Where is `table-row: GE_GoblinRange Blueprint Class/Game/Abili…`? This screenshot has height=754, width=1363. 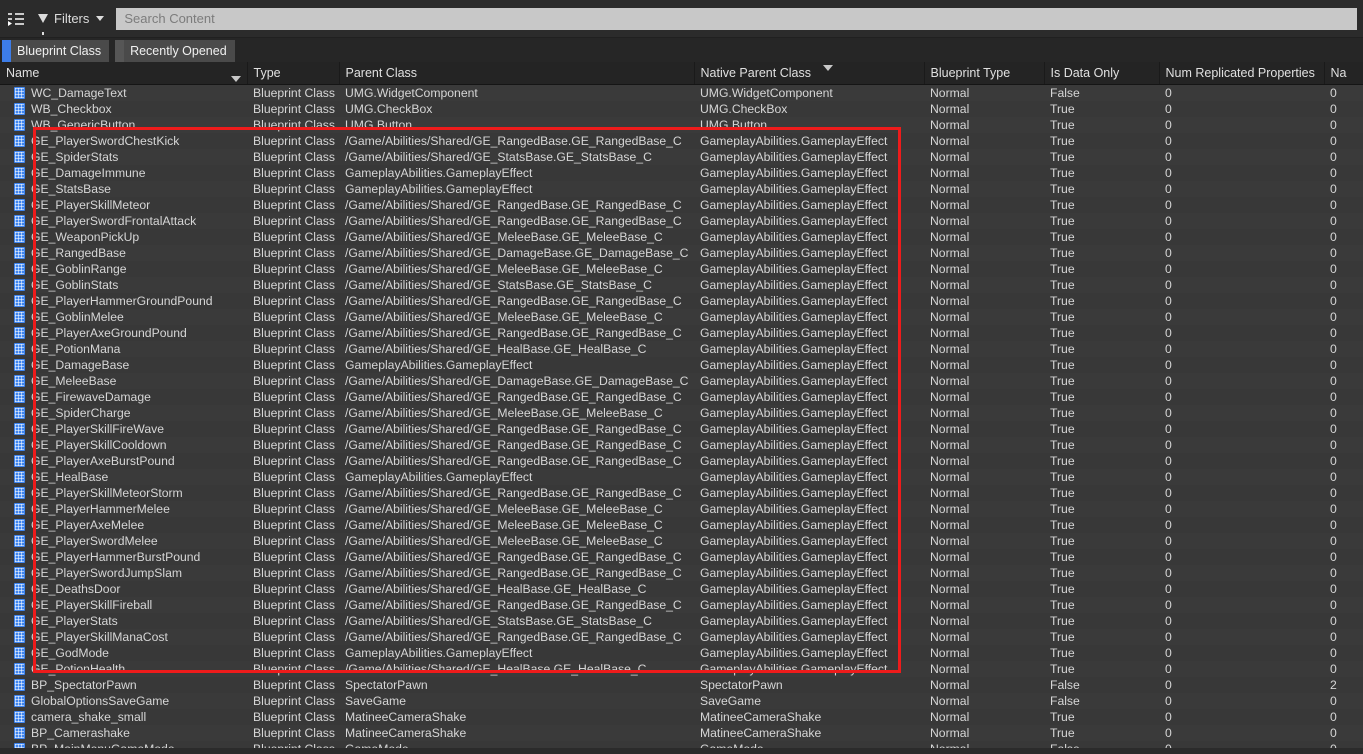
table-row: GE_GoblinRange Blueprint Class/Game/Abili… is located at coordinates (681, 268).